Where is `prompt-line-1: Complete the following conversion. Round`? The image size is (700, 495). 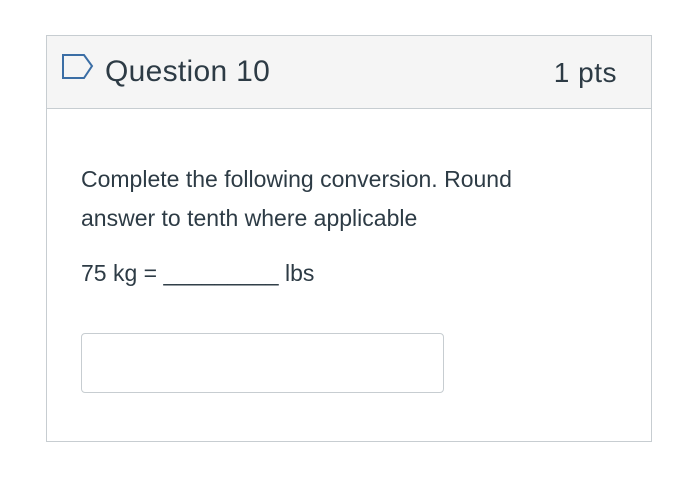
prompt-line-1: Complete the following conversion. Round is located at coordinates (296, 179).